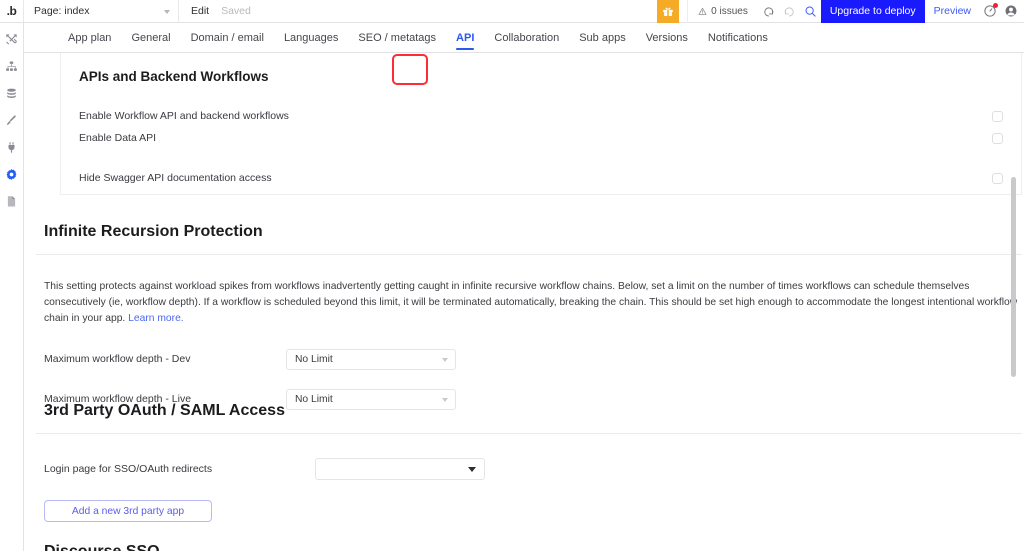  Describe the element at coordinates (371, 359) in the screenshot. I see `max-workflow-depth-dev-dropdown: No Limit` at that location.